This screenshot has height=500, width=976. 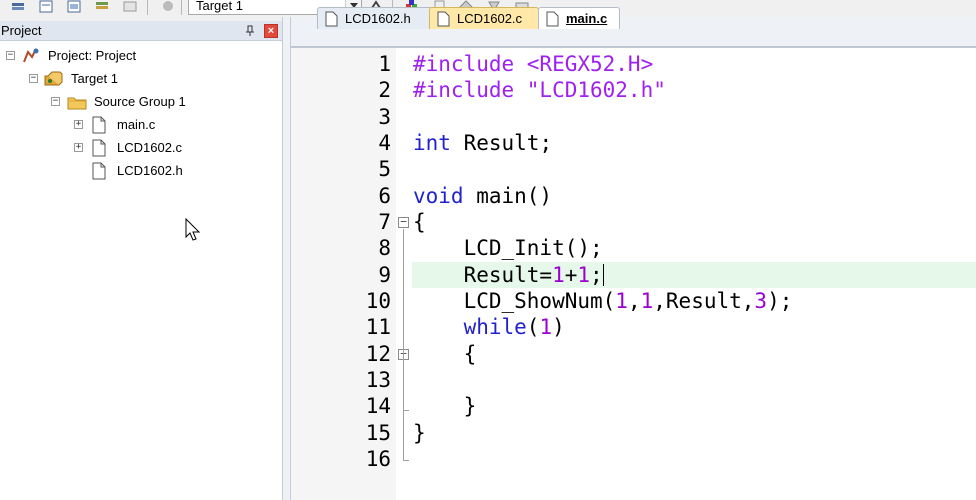 I want to click on code-line: 1 #include <REGX52.H>, so click(x=633, y=64).